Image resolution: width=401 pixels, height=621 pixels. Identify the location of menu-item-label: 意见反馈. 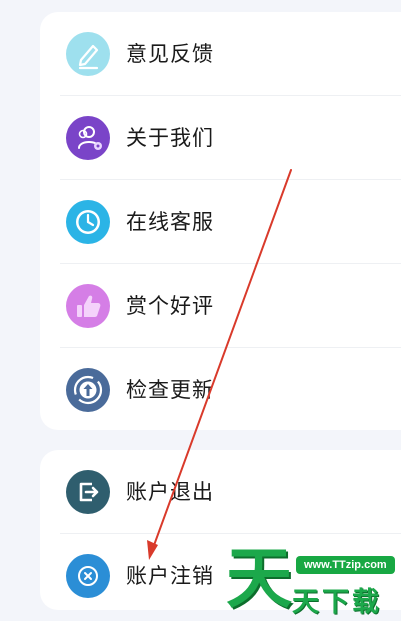
(170, 54).